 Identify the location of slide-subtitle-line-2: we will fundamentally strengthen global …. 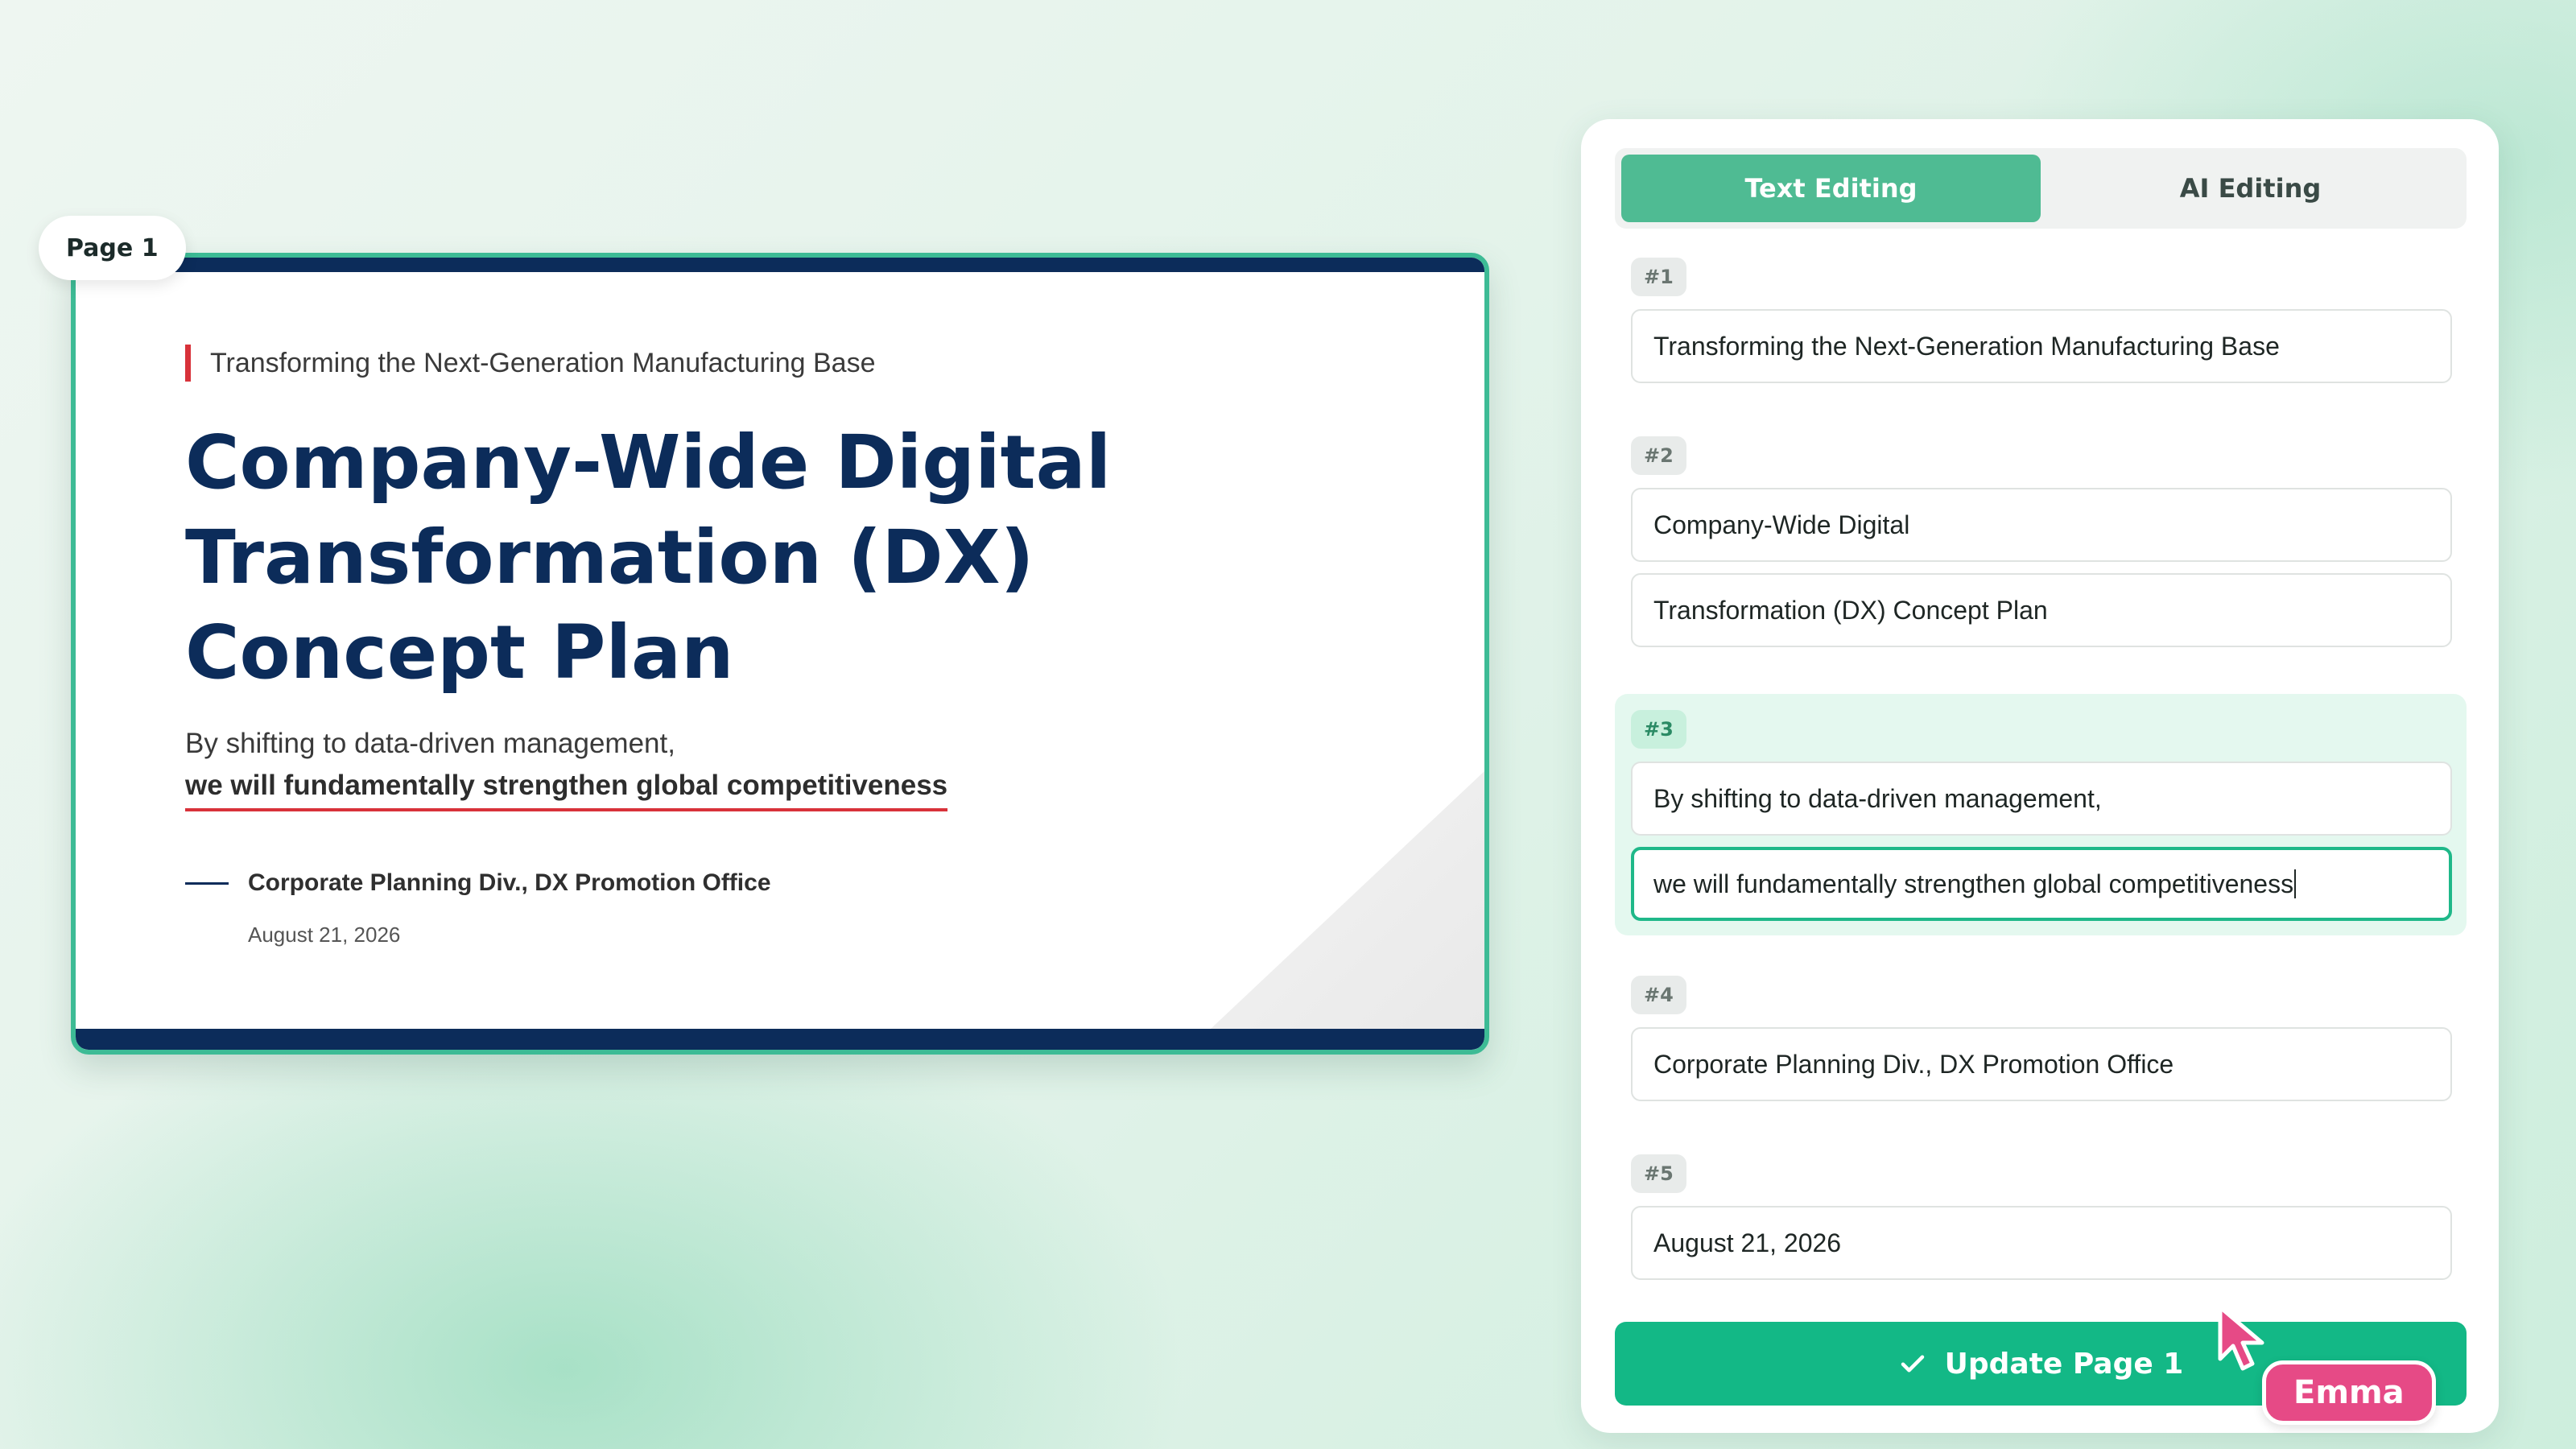
(566, 790).